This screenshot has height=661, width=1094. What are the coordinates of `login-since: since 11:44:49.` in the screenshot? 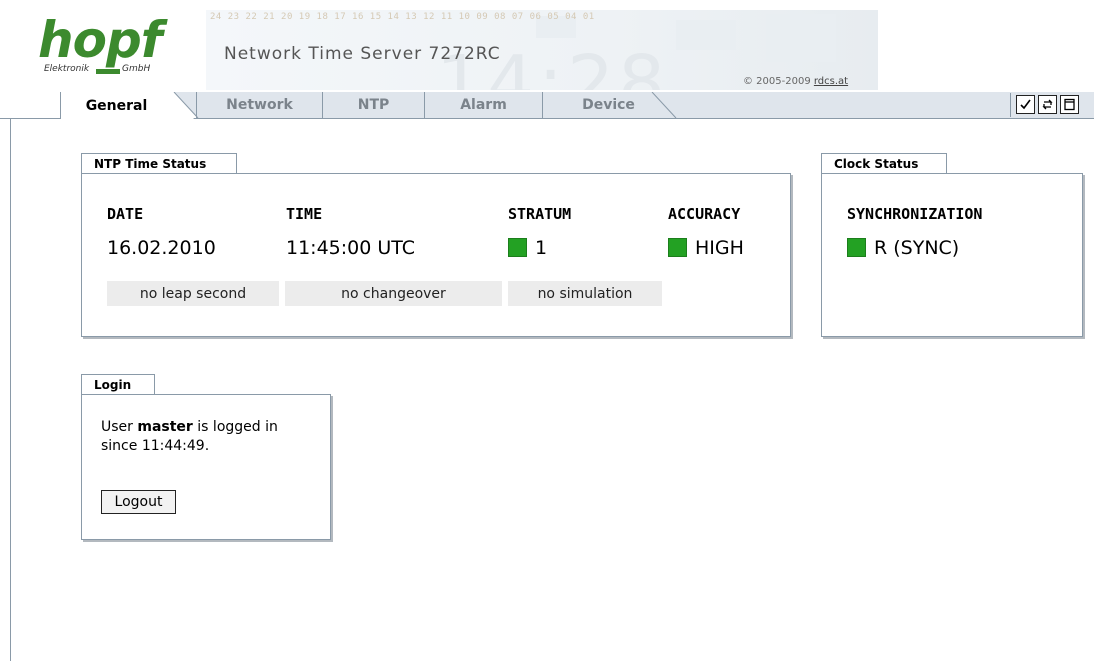 It's located at (155, 446).